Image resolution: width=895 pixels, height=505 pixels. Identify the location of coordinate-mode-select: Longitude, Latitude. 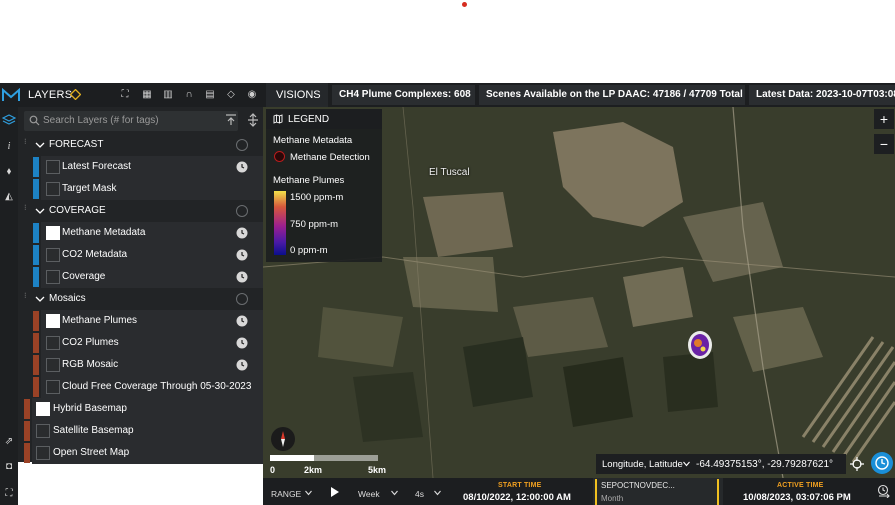
(642, 464).